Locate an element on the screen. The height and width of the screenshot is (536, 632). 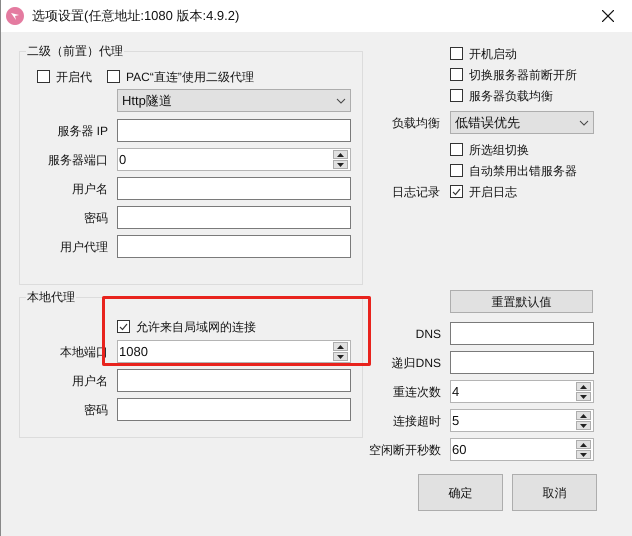
field-label: 递归DNS is located at coordinates (416, 363).